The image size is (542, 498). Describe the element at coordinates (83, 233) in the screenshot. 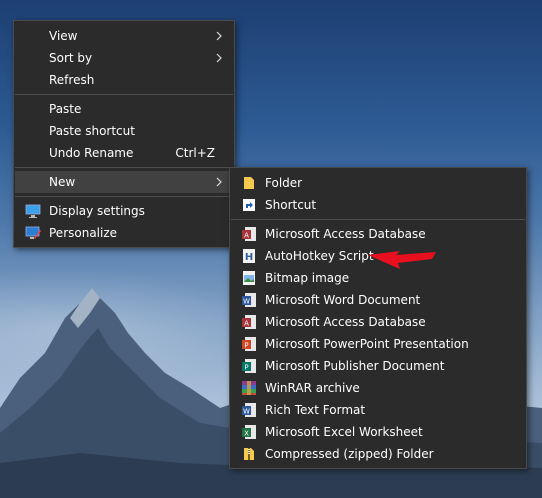

I see `menu-item-label: Personalize` at that location.